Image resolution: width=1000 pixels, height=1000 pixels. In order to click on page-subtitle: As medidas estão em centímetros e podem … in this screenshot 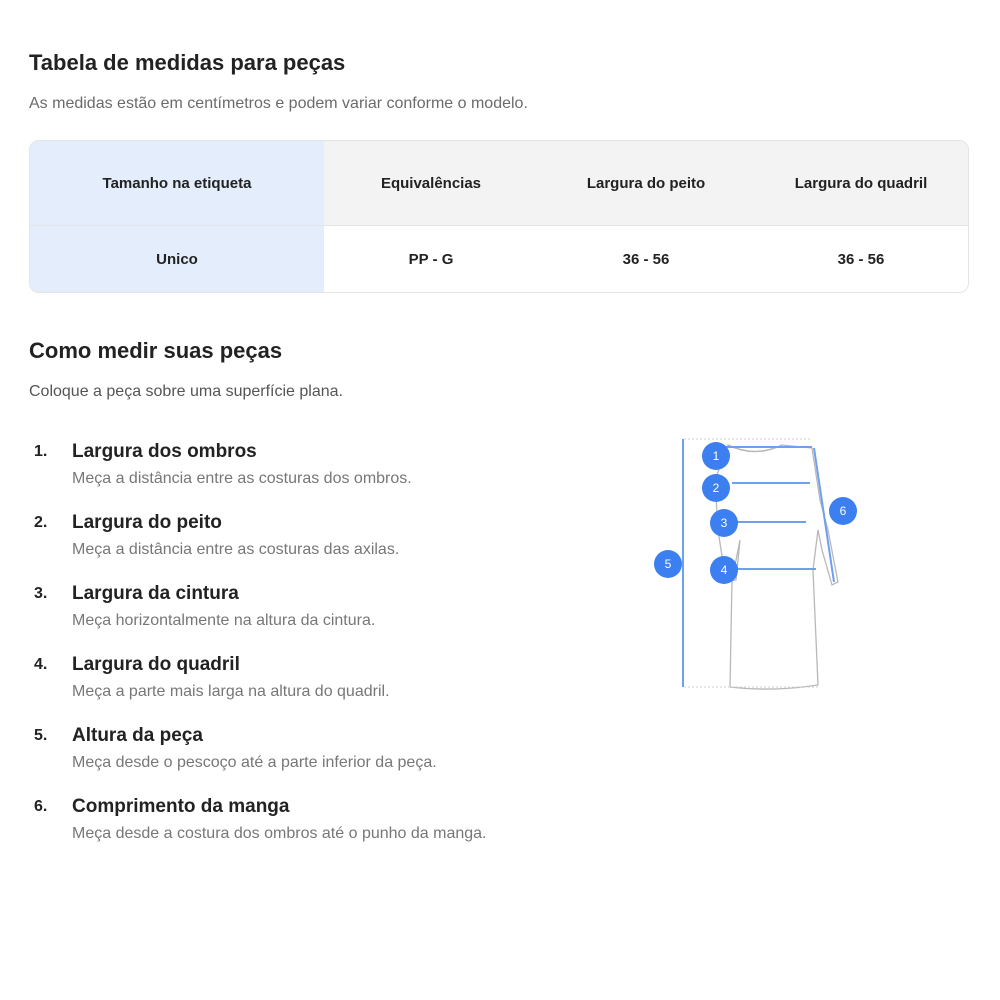, I will do `click(278, 103)`.